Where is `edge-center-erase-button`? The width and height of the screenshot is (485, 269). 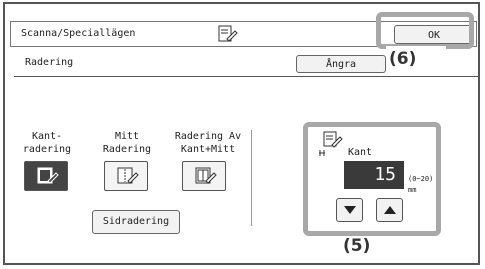 edge-center-erase-button is located at coordinates (204, 176).